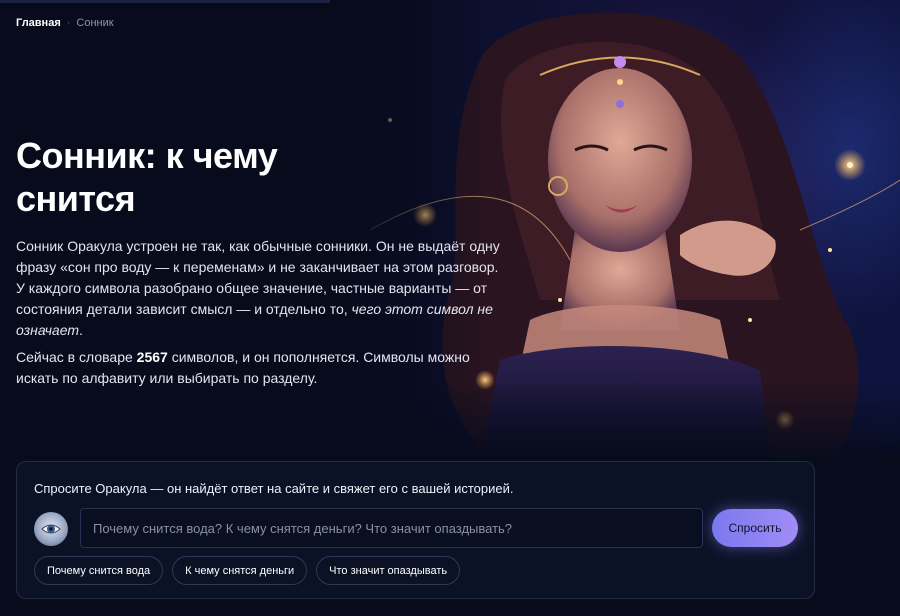 The height and width of the screenshot is (616, 900). What do you see at coordinates (95, 23) in the screenshot?
I see `breadcrumb-current: Сонник` at bounding box center [95, 23].